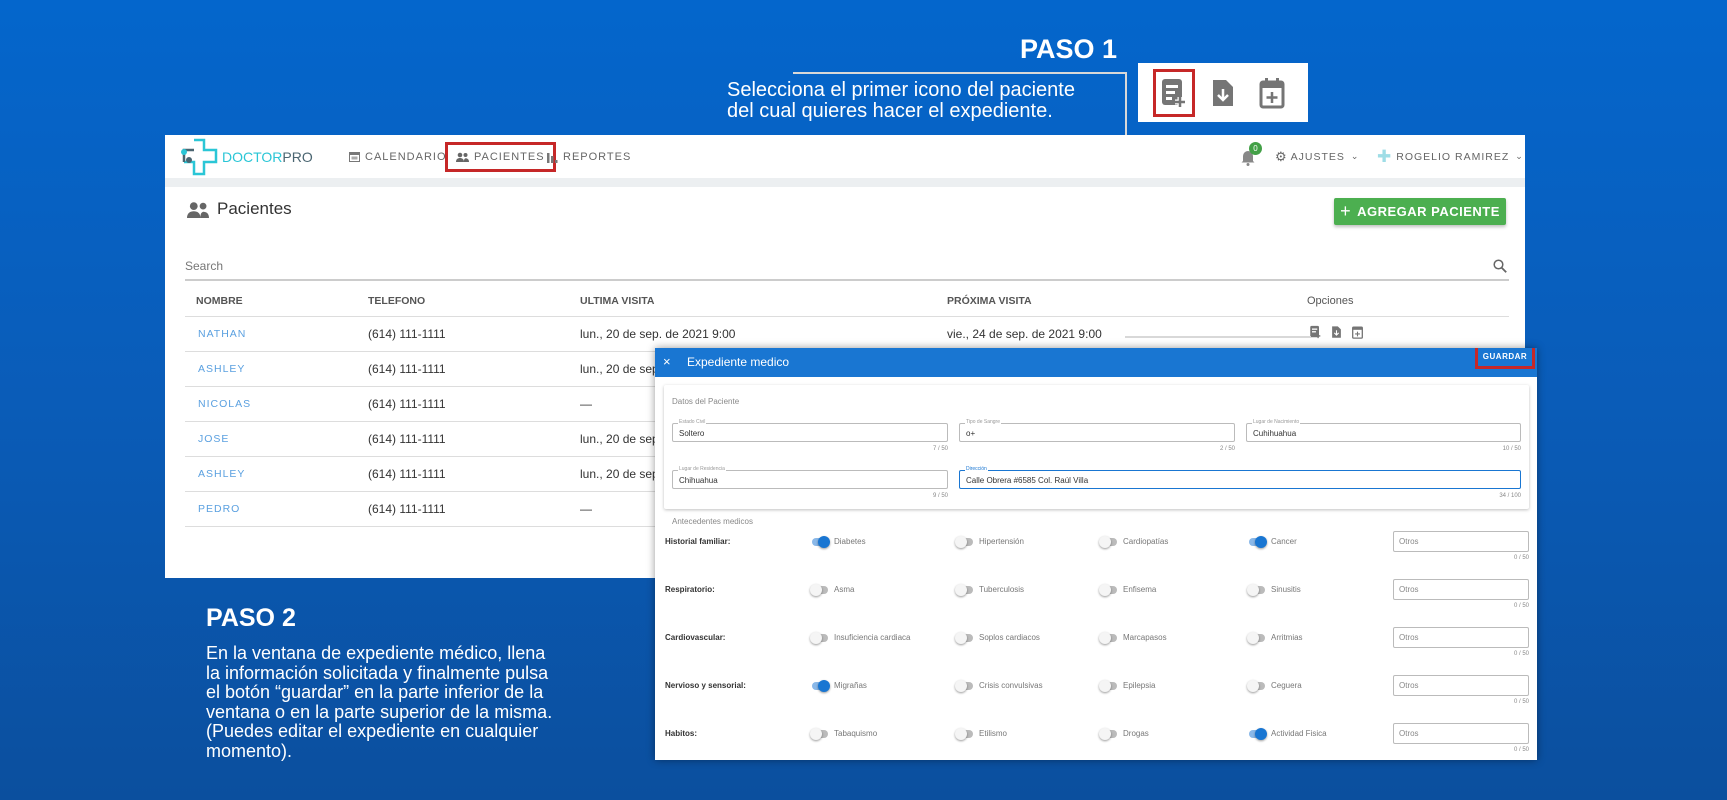 This screenshot has height=800, width=1727. What do you see at coordinates (843, 733) in the screenshot?
I see `toggle-switch: Tabaquismo` at bounding box center [843, 733].